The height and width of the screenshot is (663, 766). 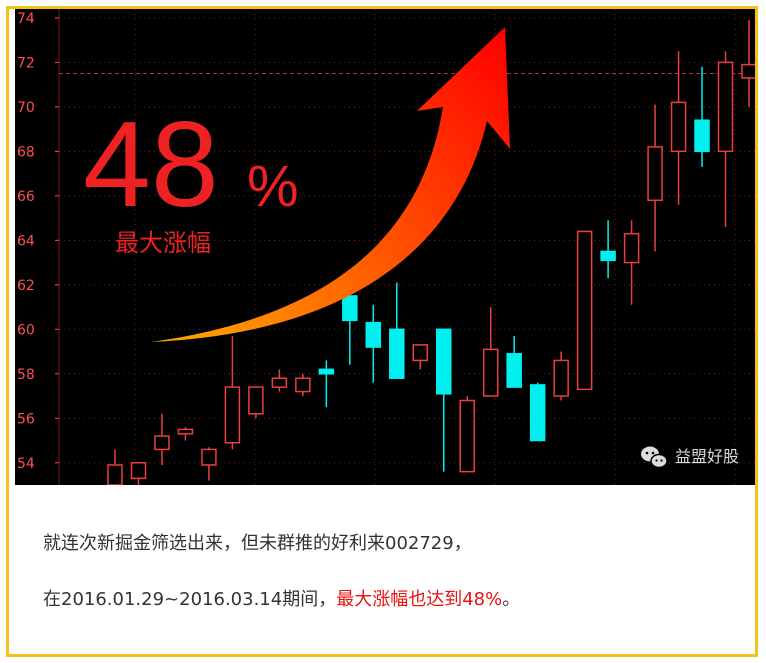 I want to click on y-tick-label: 66, so click(x=26, y=197).